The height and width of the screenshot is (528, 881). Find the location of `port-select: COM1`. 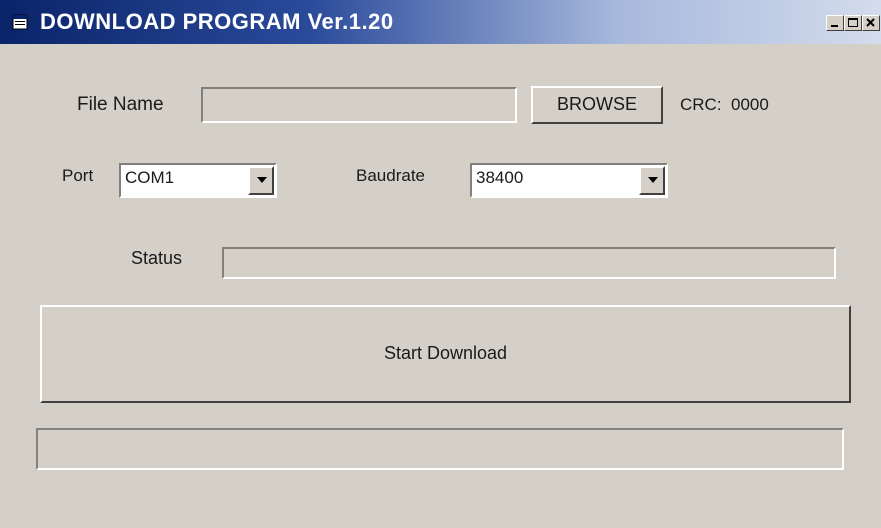

port-select: COM1 is located at coordinates (198, 180).